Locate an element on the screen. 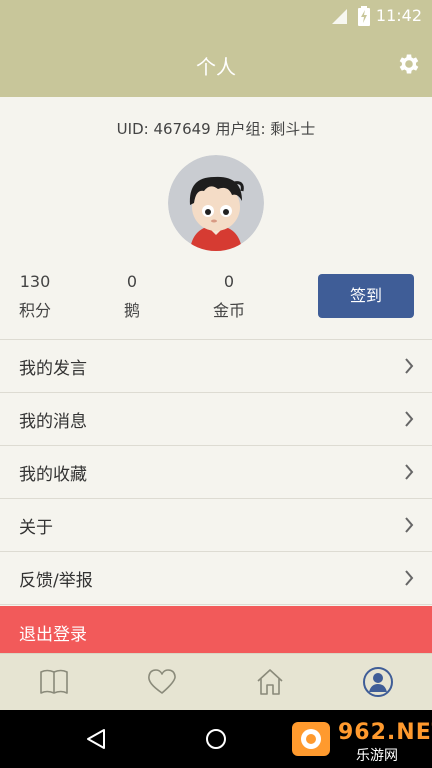 The width and height of the screenshot is (432, 768). title-bar: 个人 is located at coordinates (216, 64).